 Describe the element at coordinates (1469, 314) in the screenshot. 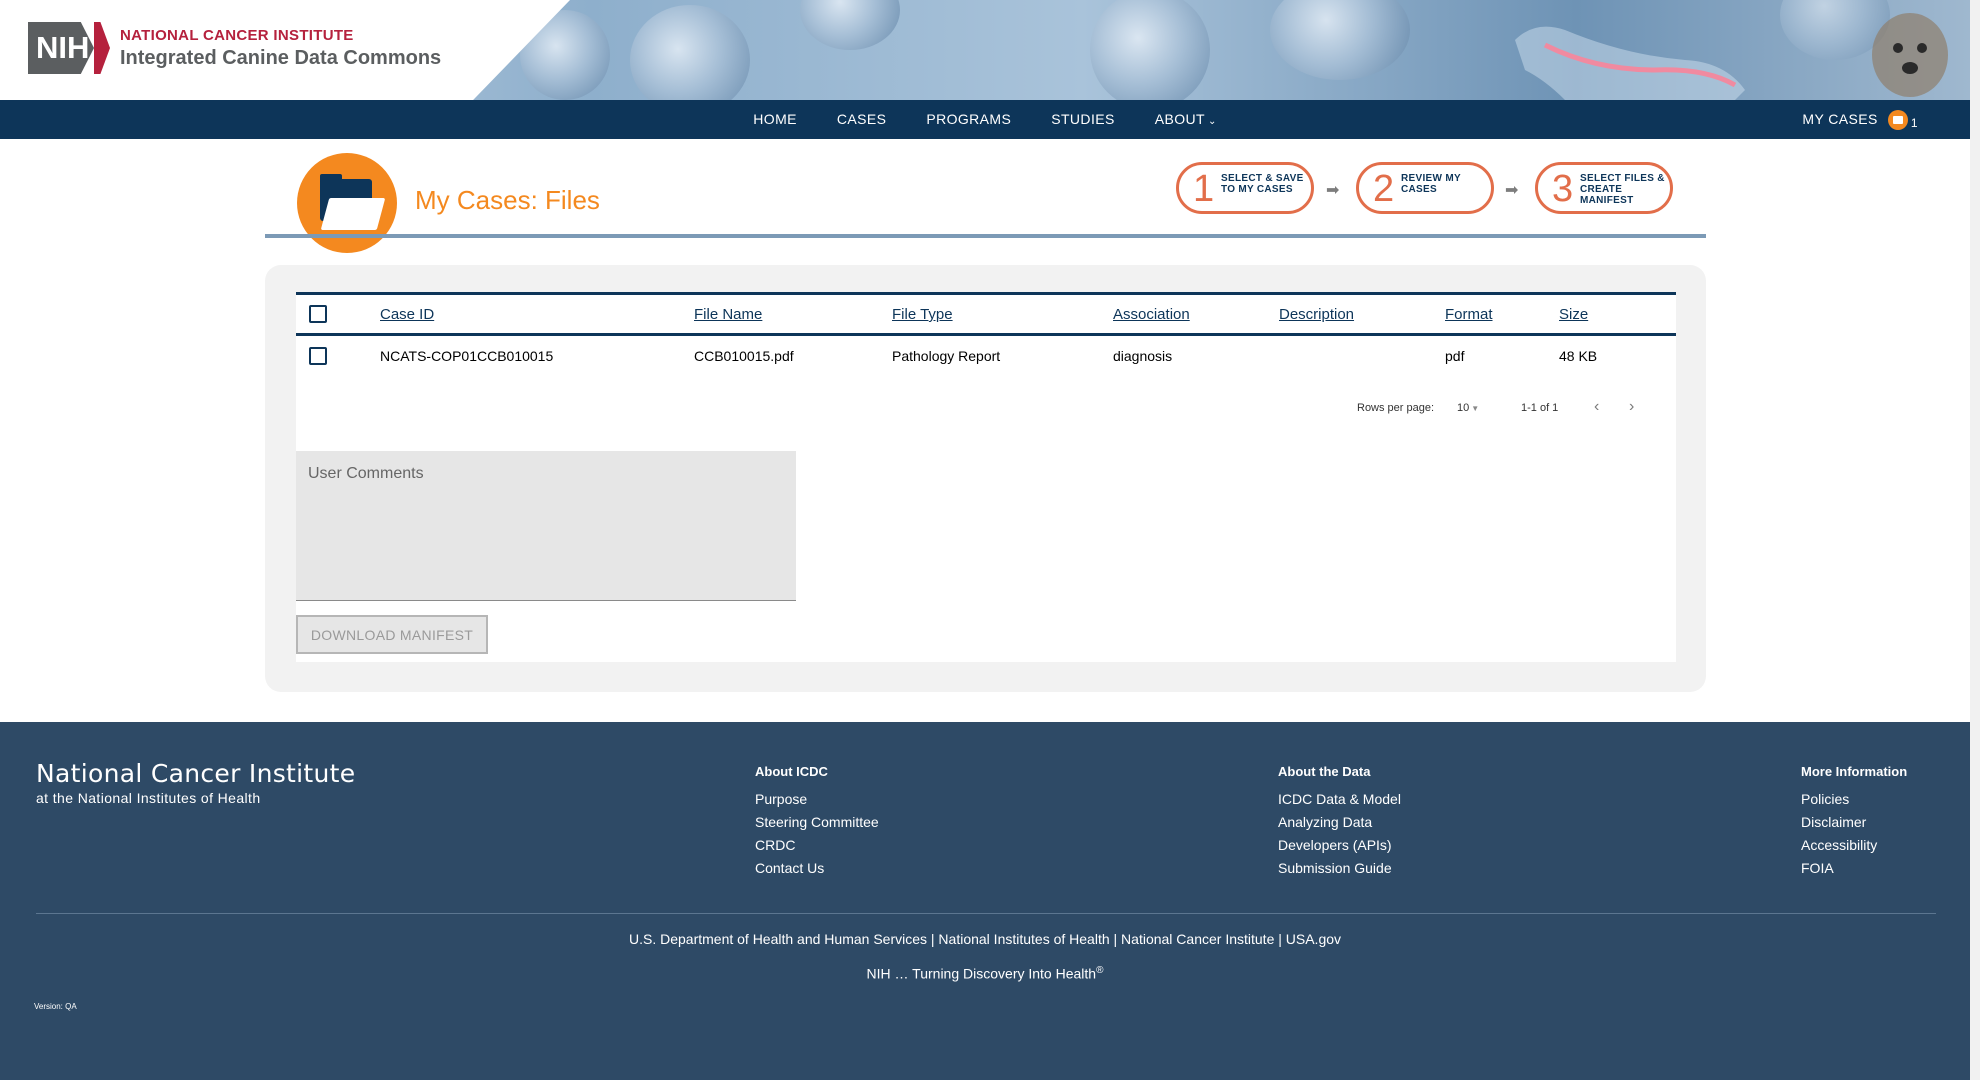

I see `column-header-format: Format` at that location.